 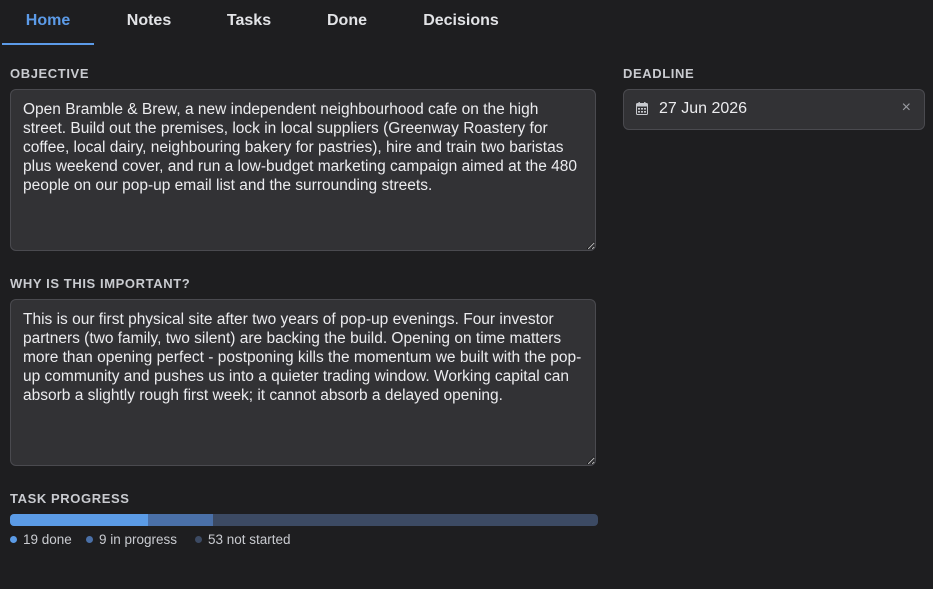 I want to click on deadline-field: 27 Jun 2026 ×, so click(x=774, y=109).